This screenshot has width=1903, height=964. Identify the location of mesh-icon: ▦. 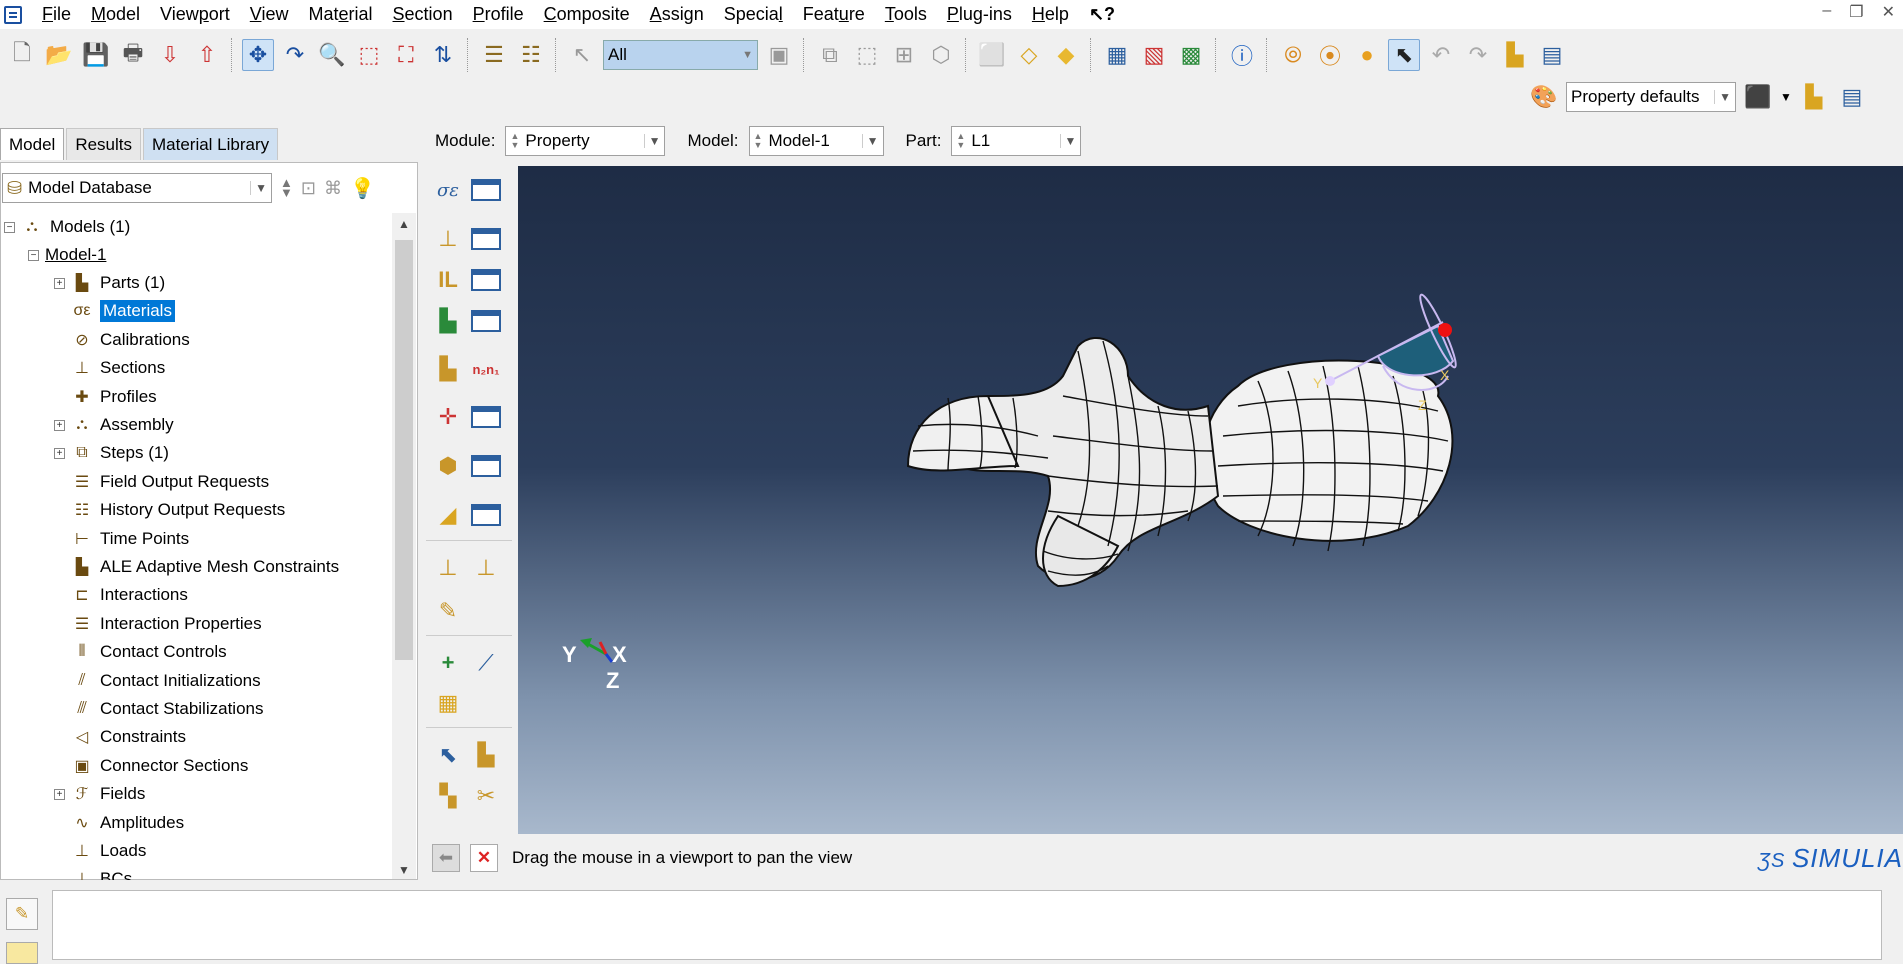
(1117, 55).